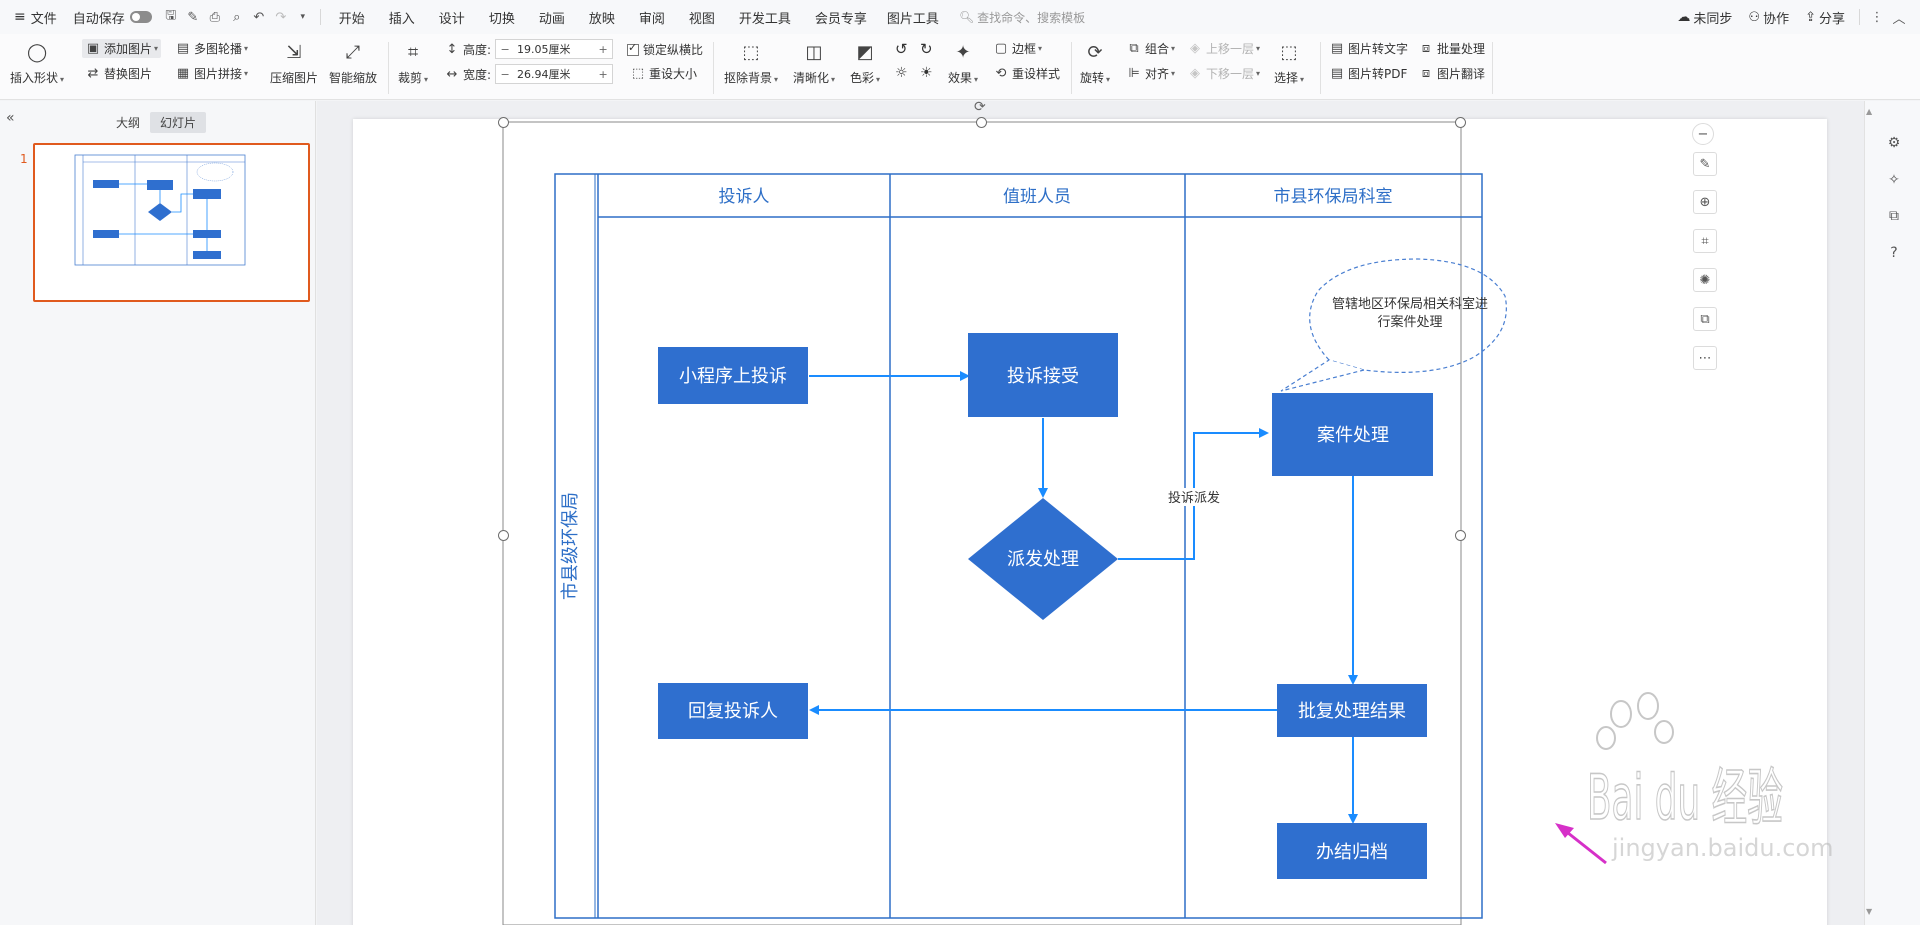  I want to click on print-icon: ⎙, so click(215, 17).